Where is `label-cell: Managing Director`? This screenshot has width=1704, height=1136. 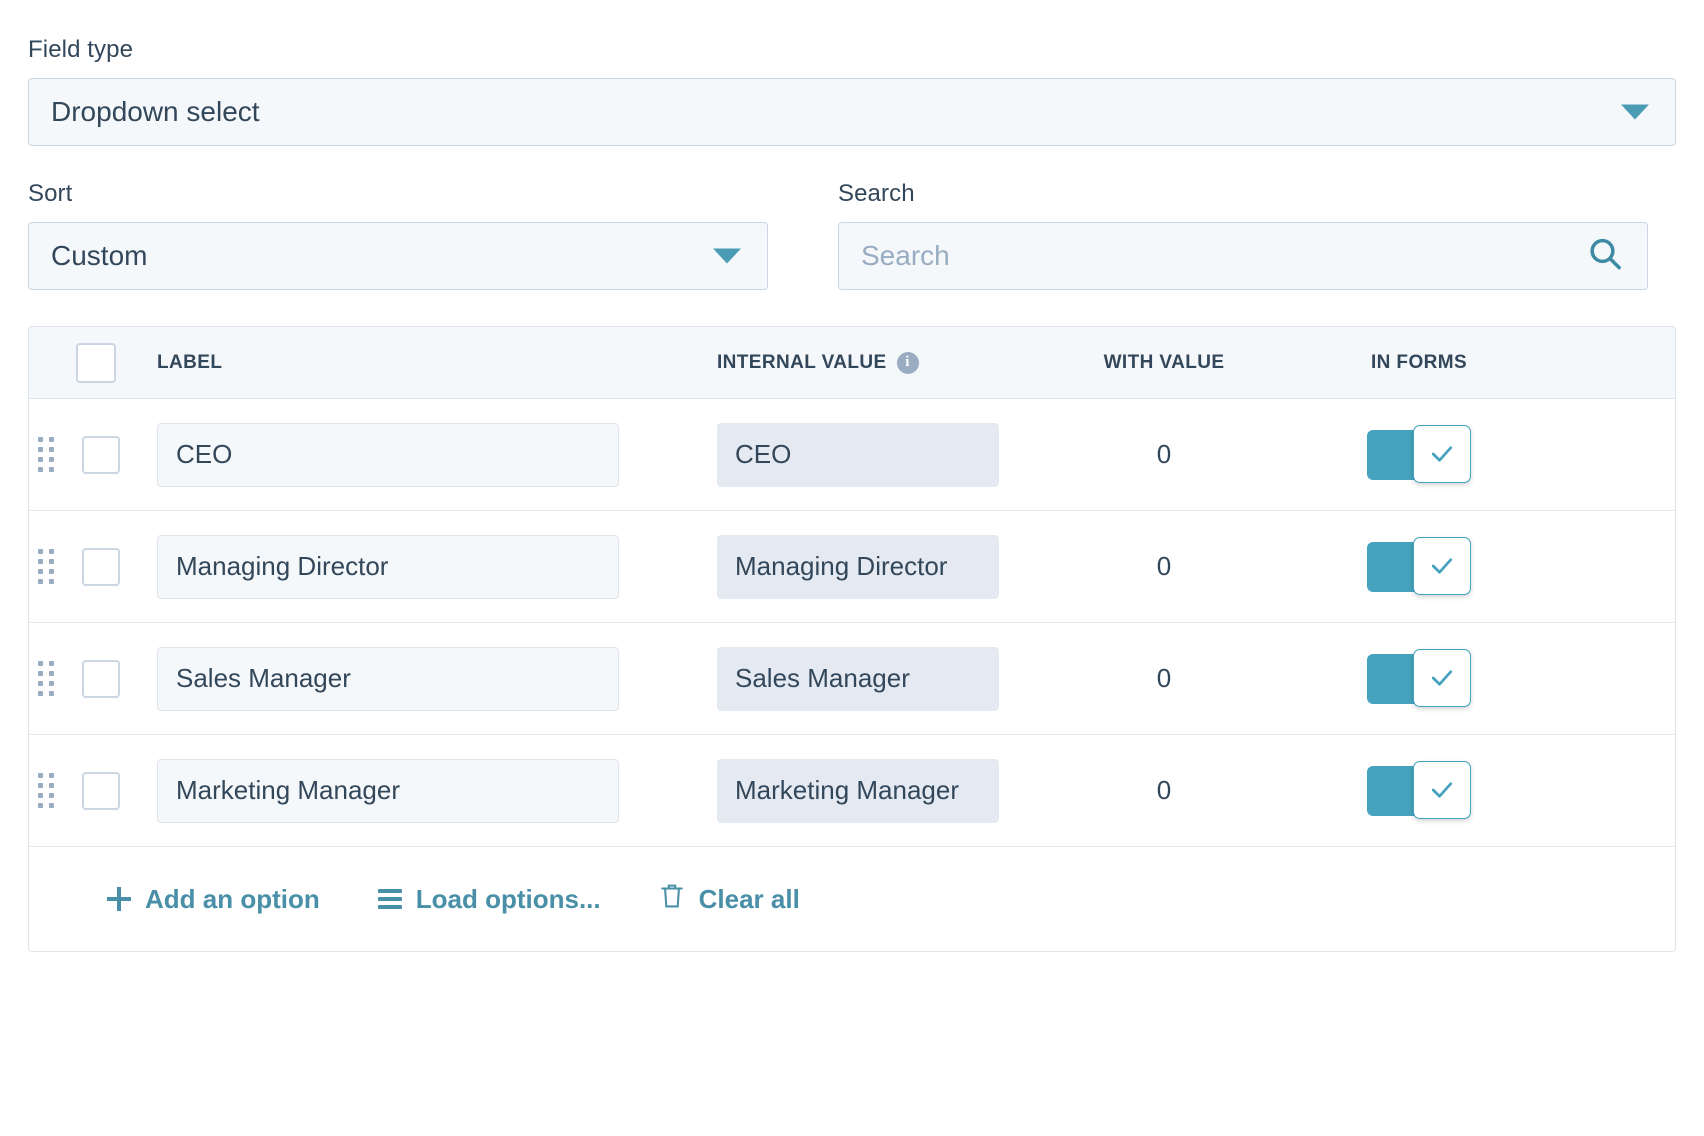 label-cell: Managing Director is located at coordinates (419, 566).